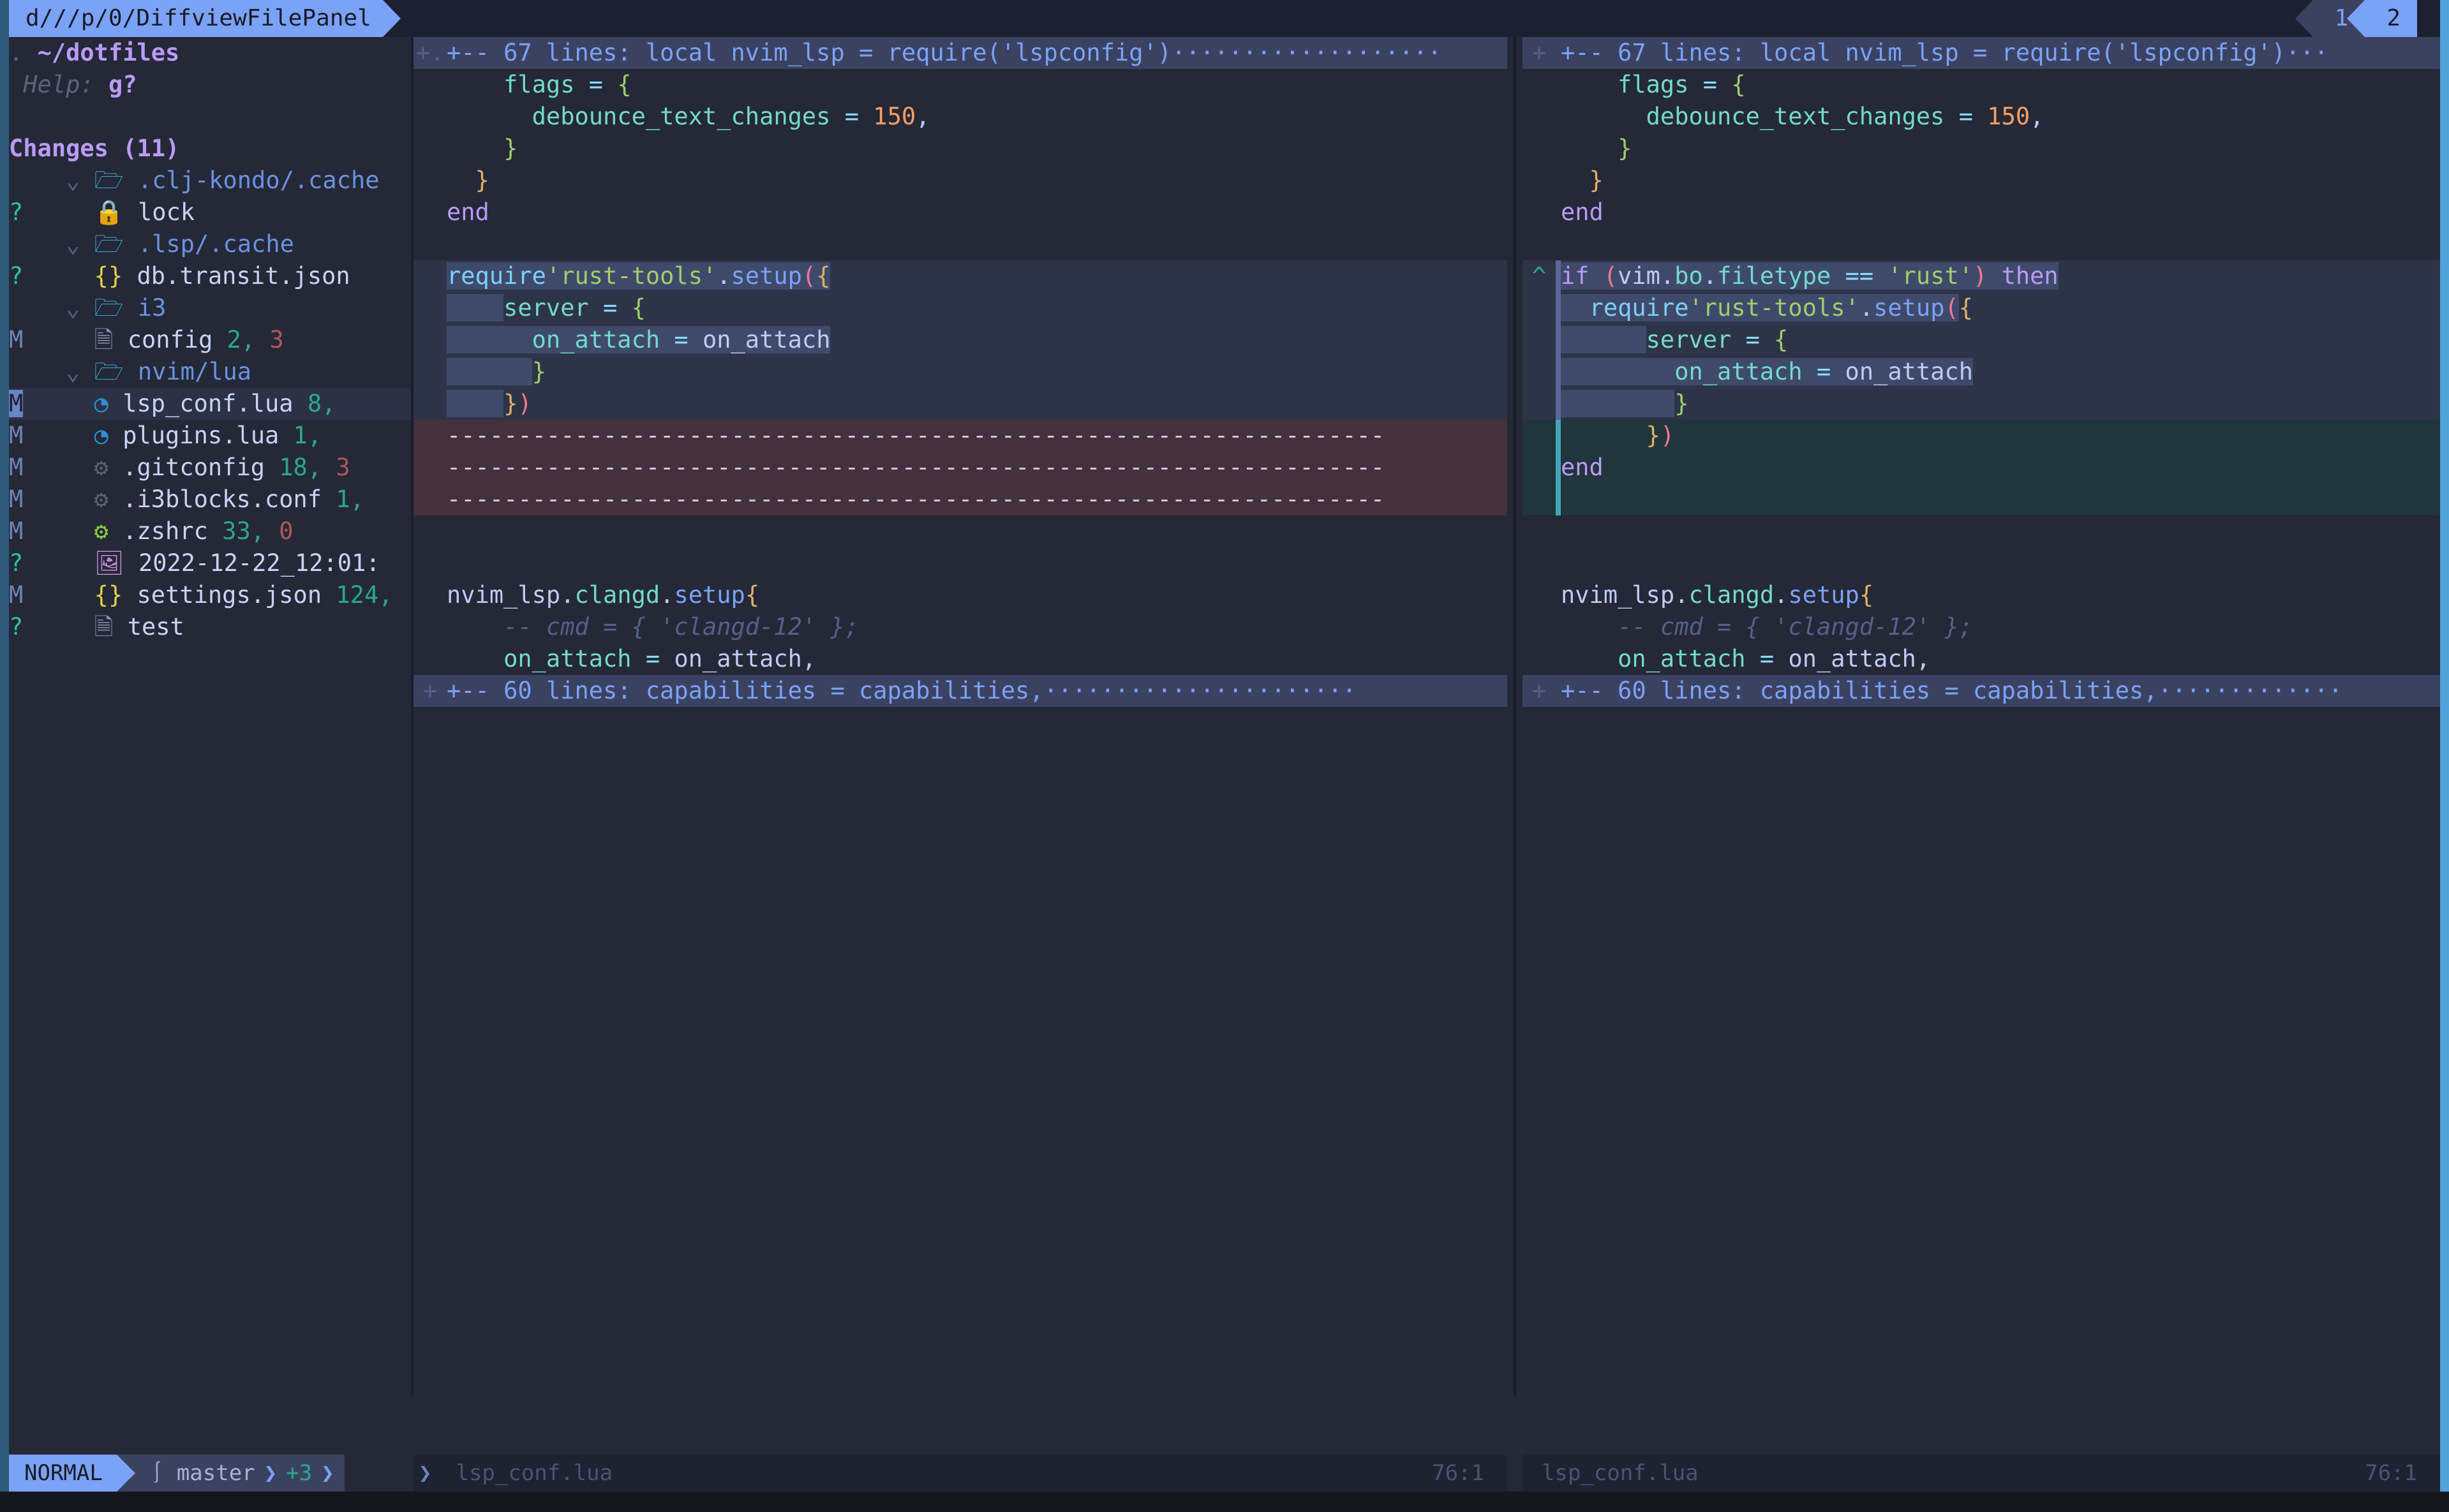 The image size is (2449, 1512). I want to click on sign-column, so click(1539, 468).